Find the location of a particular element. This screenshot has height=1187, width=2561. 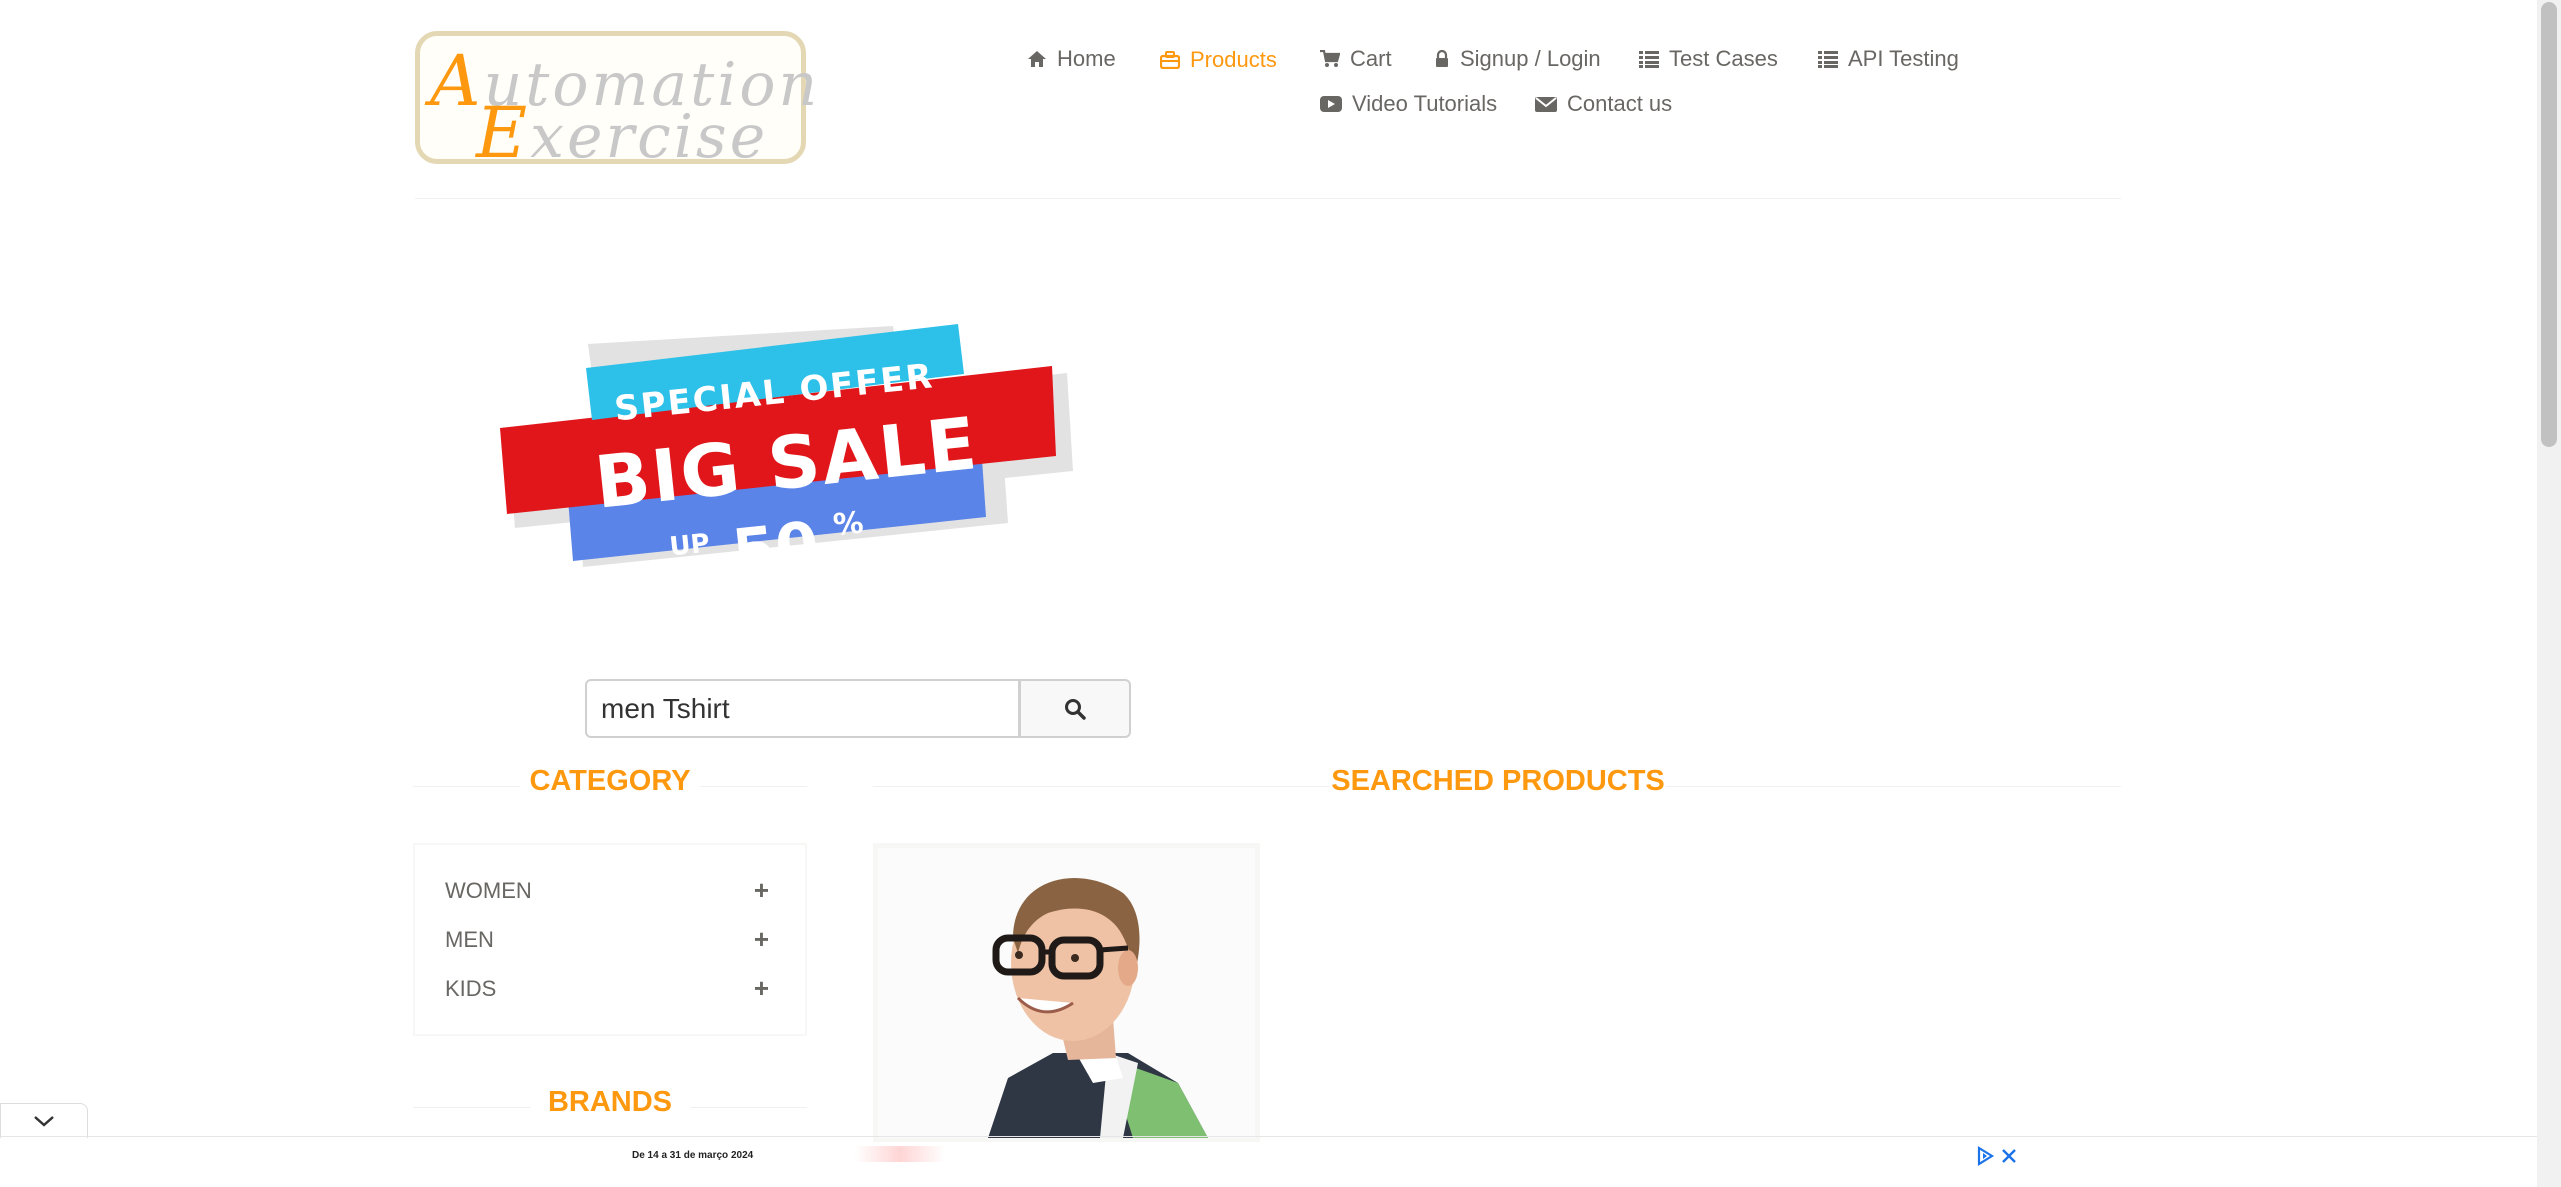

nav-signup-login-label: Signup / Login is located at coordinates (1530, 58).